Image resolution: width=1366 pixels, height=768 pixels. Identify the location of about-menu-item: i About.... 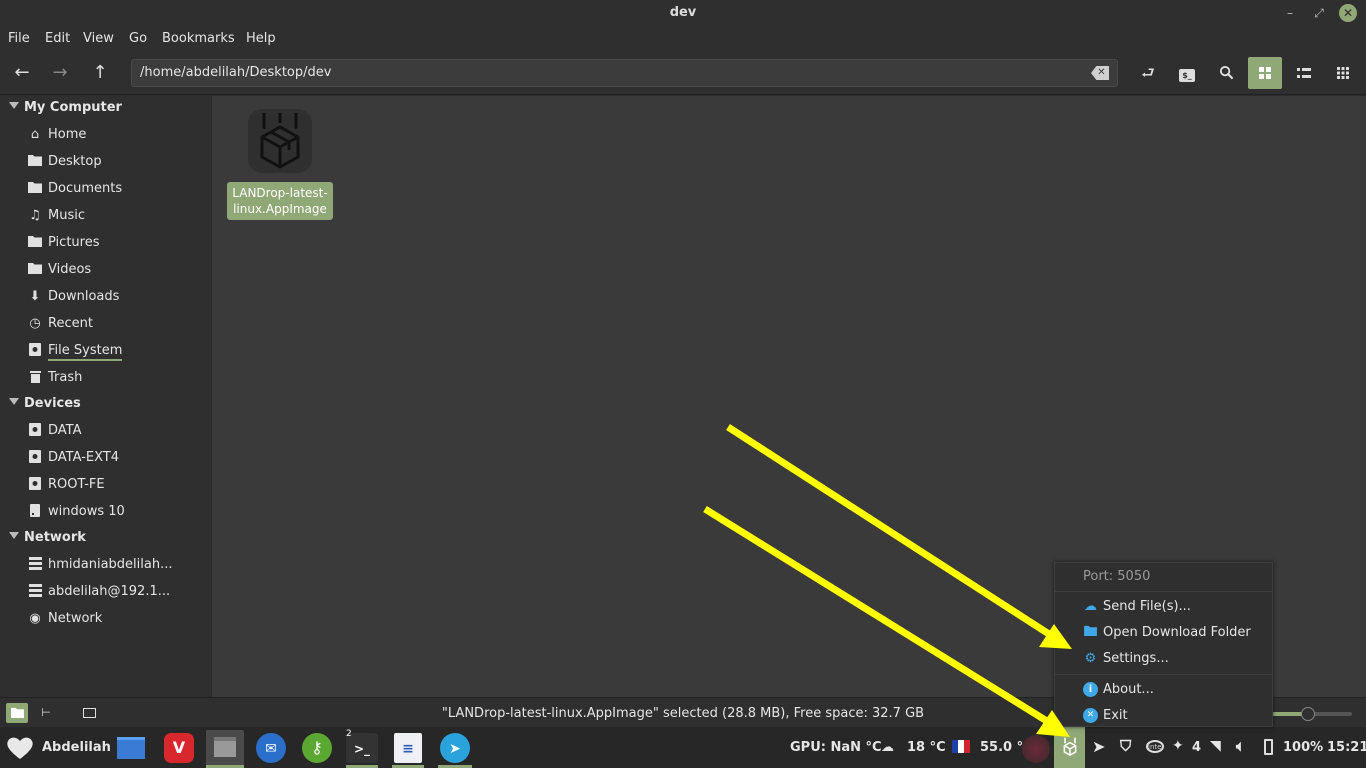
(1163, 690).